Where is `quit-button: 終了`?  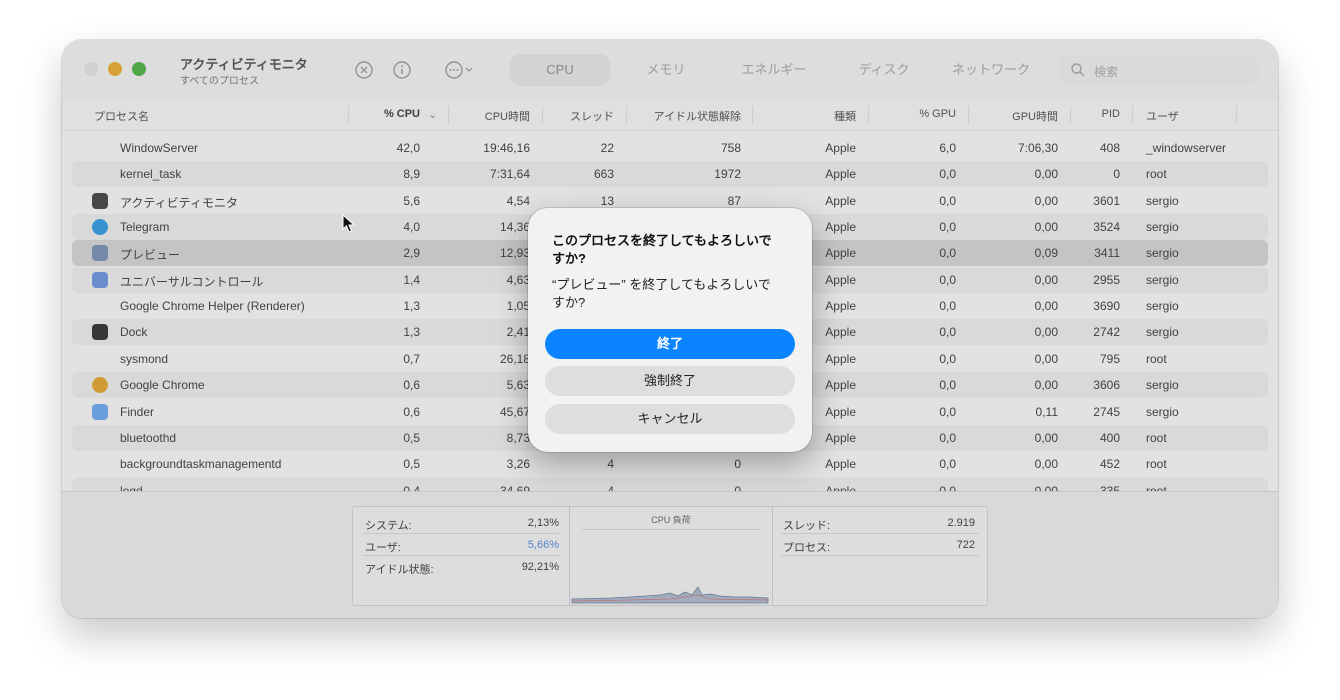
quit-button: 終了 is located at coordinates (670, 344).